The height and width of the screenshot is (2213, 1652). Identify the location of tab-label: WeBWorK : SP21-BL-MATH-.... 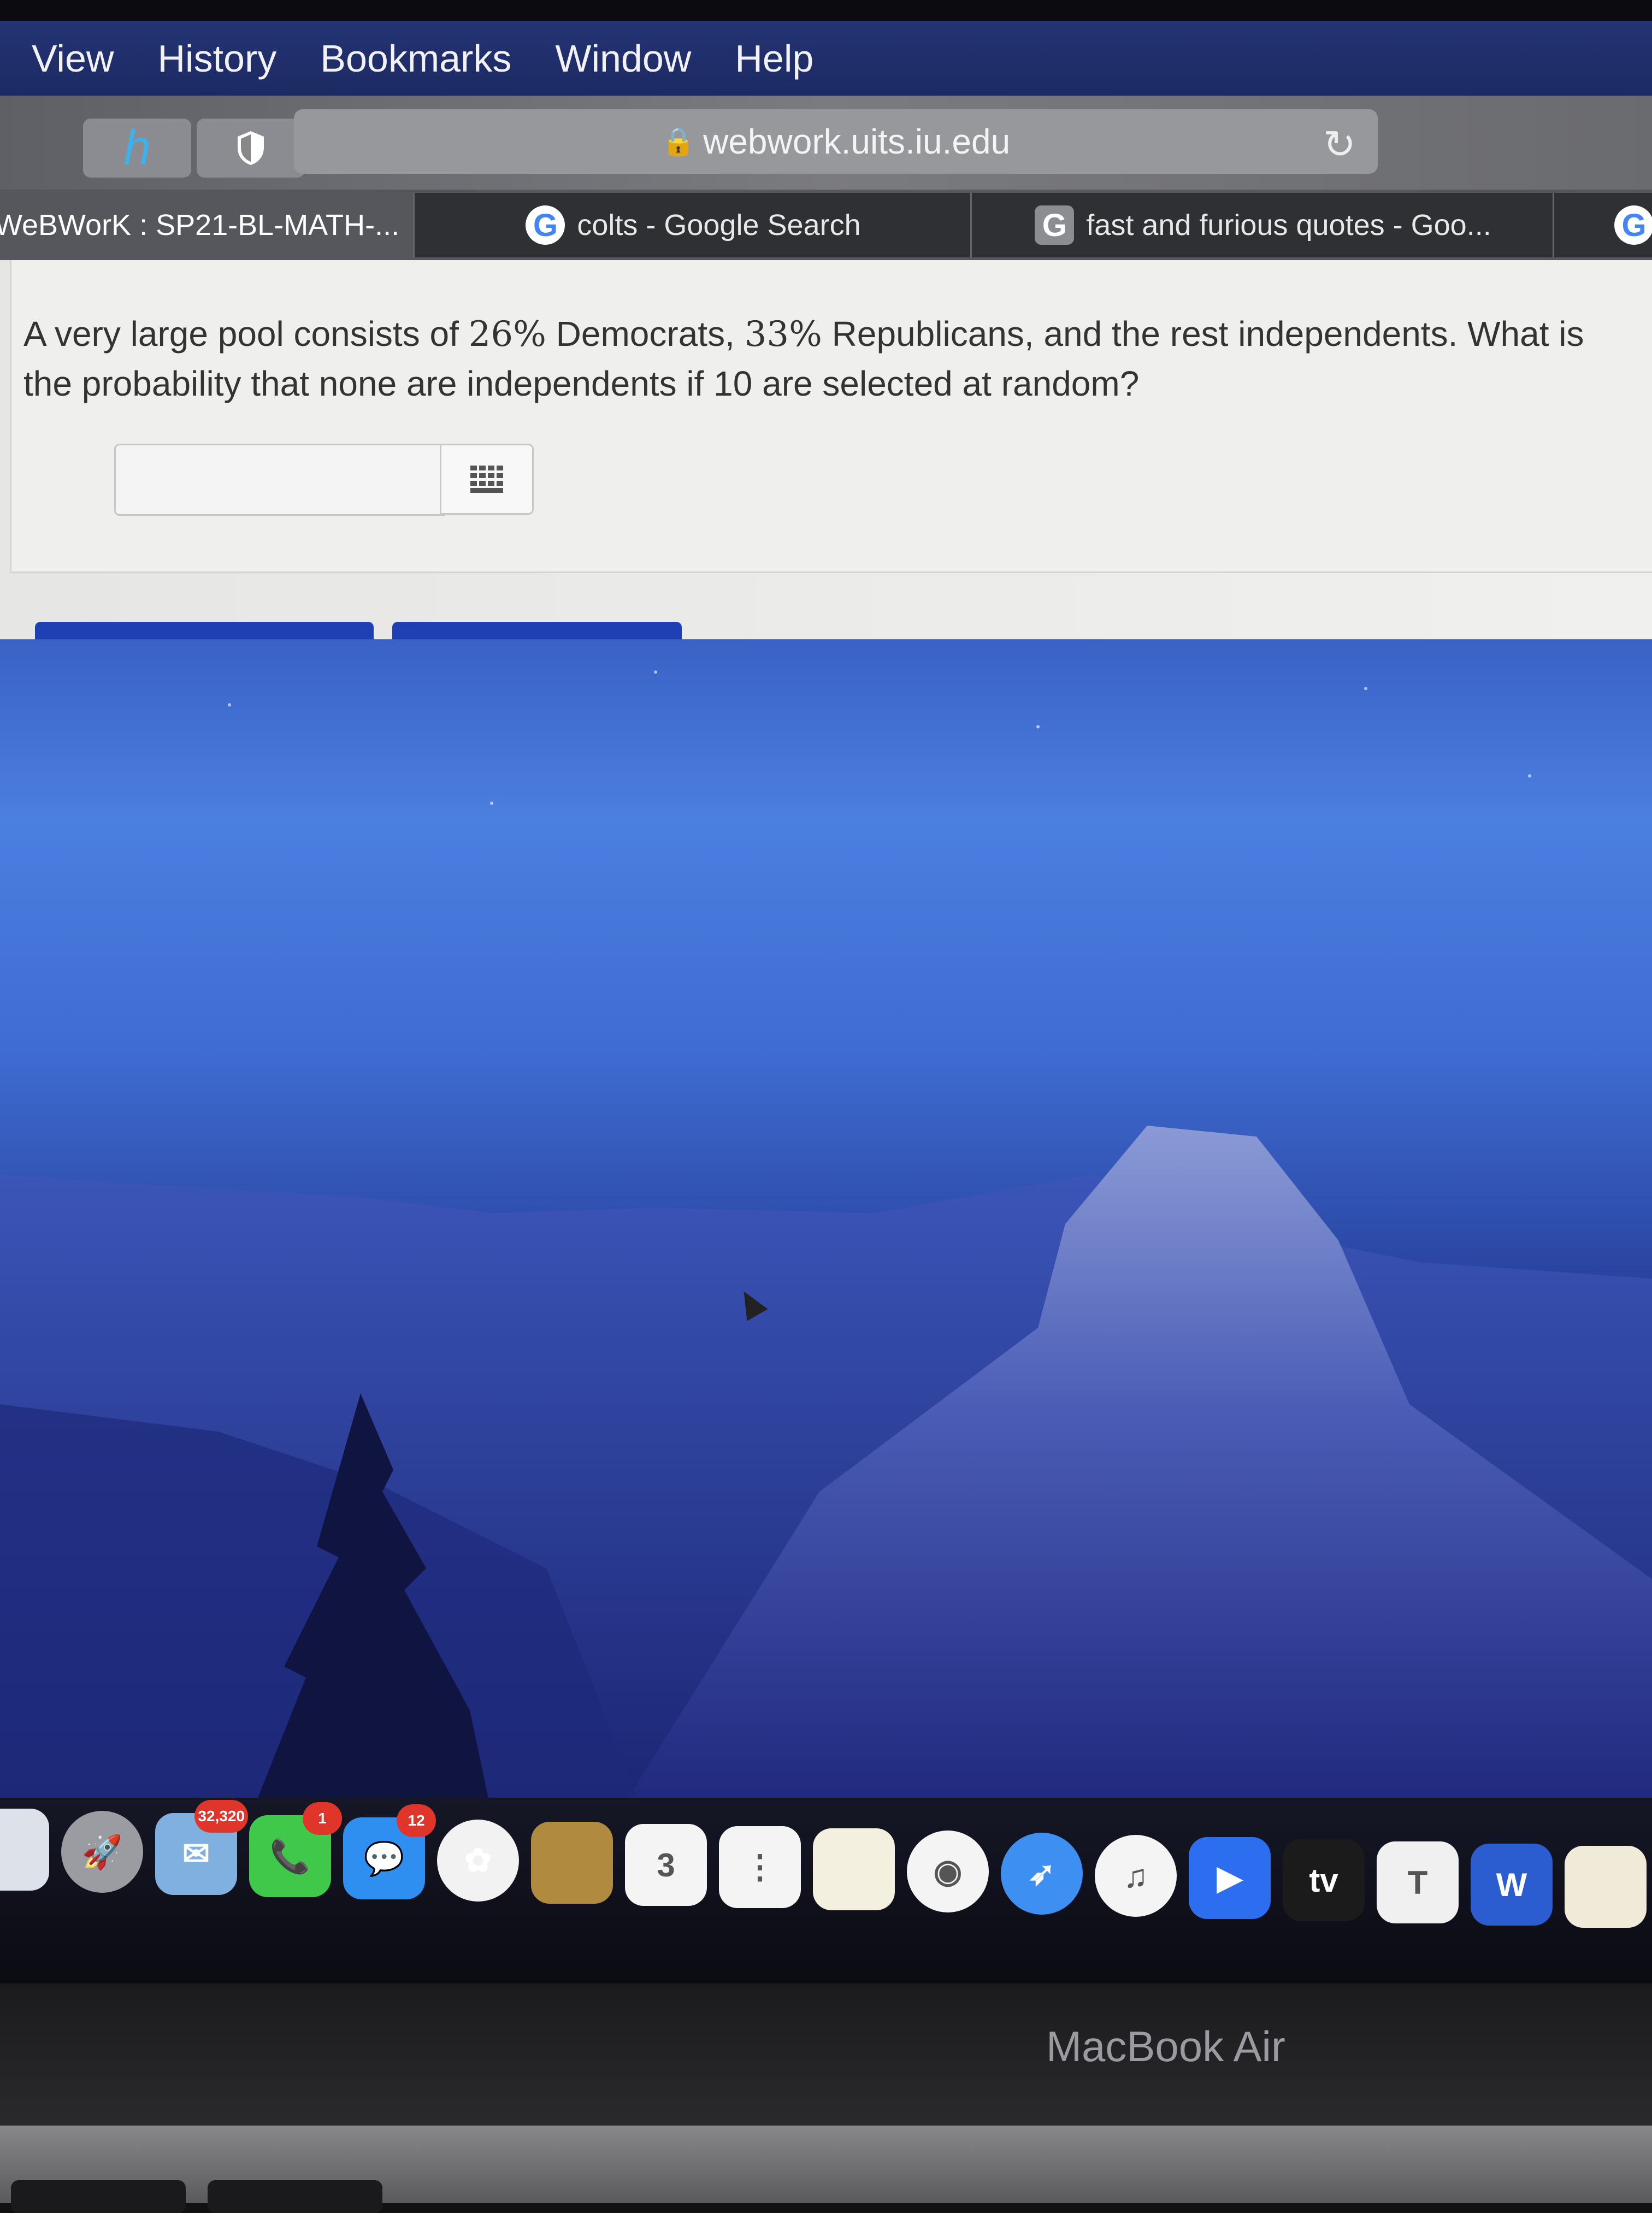
(200, 225).